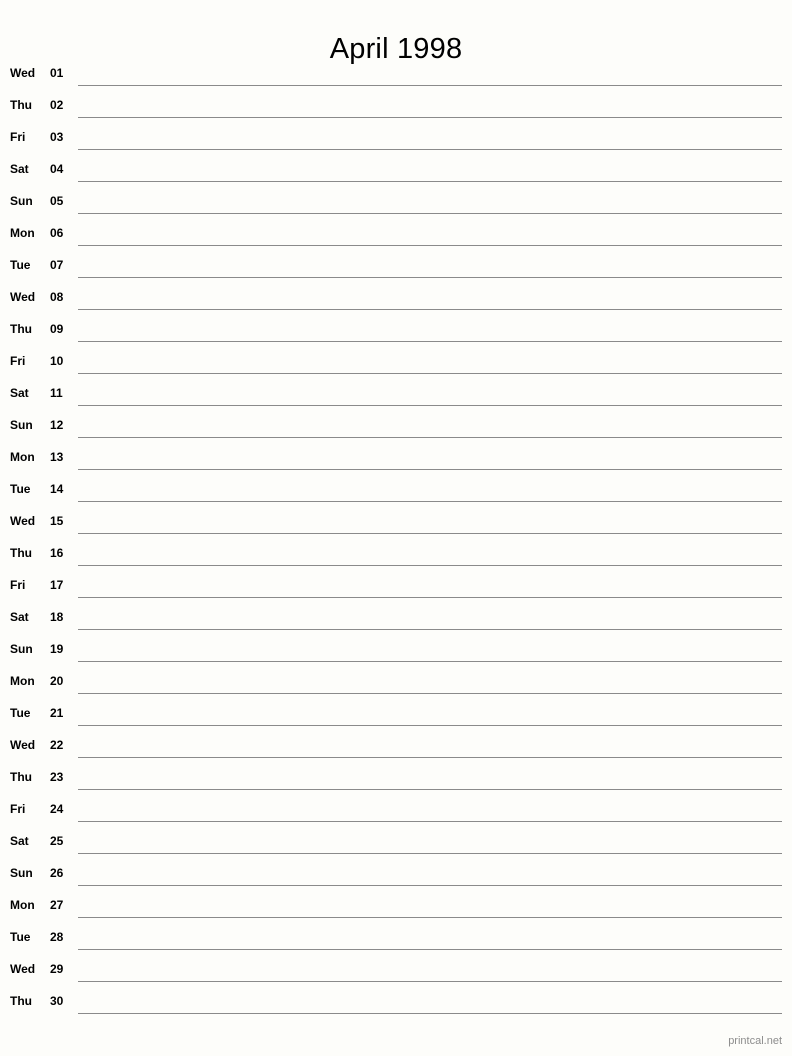  Describe the element at coordinates (57, 777) in the screenshot. I see `day-number-label: 23` at that location.